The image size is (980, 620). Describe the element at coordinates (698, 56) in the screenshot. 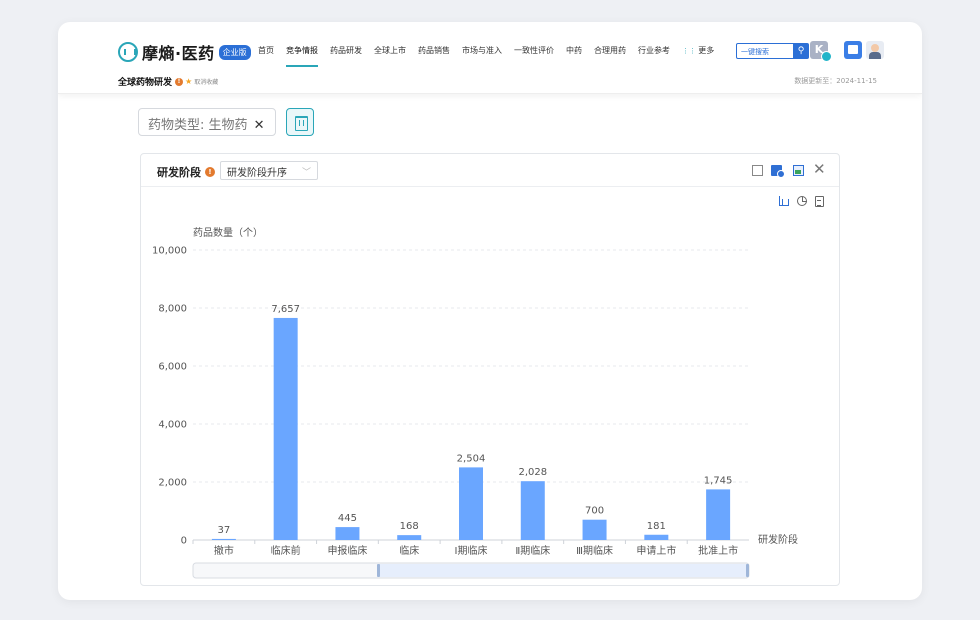

I see `nav-item-more: 更多` at that location.